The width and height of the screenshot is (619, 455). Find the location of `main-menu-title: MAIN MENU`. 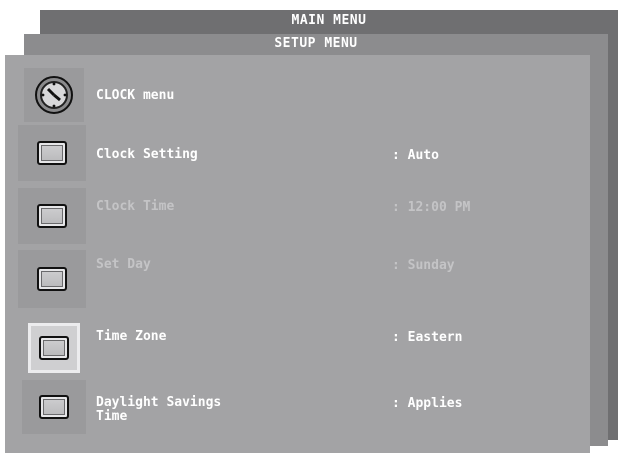

main-menu-title: MAIN MENU is located at coordinates (329, 20).